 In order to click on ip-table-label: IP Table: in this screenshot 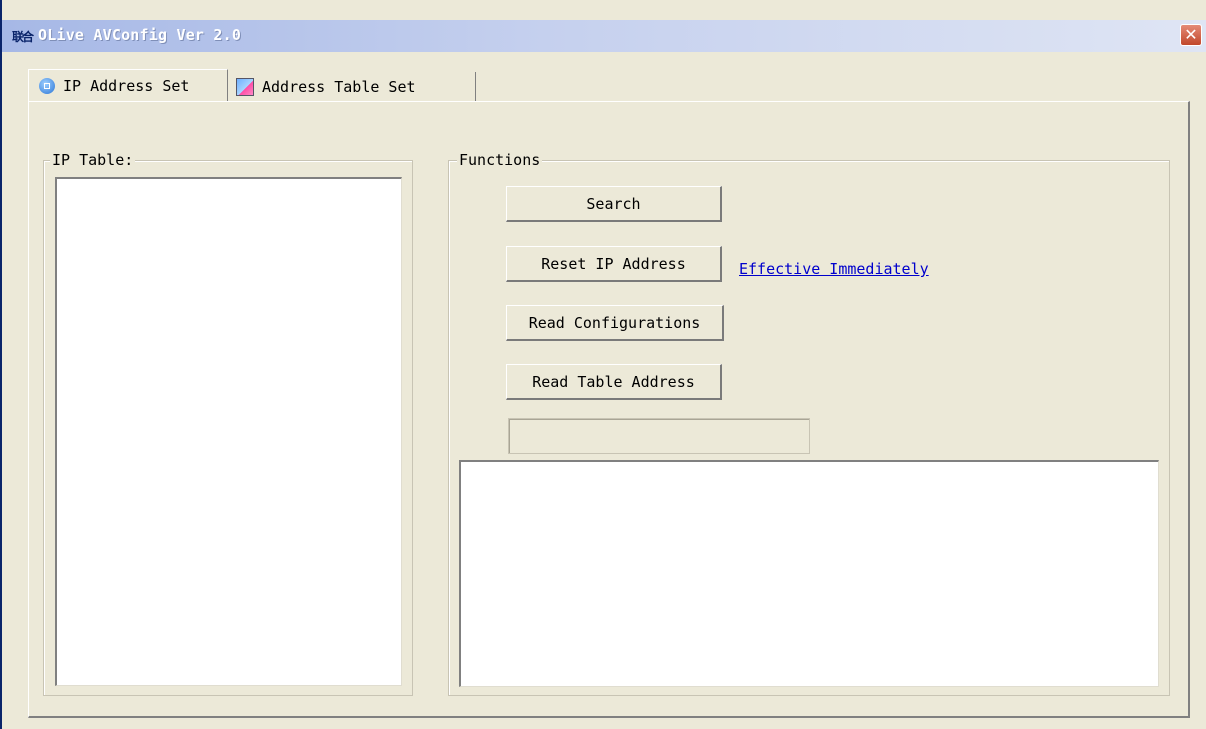, I will do `click(93, 160)`.